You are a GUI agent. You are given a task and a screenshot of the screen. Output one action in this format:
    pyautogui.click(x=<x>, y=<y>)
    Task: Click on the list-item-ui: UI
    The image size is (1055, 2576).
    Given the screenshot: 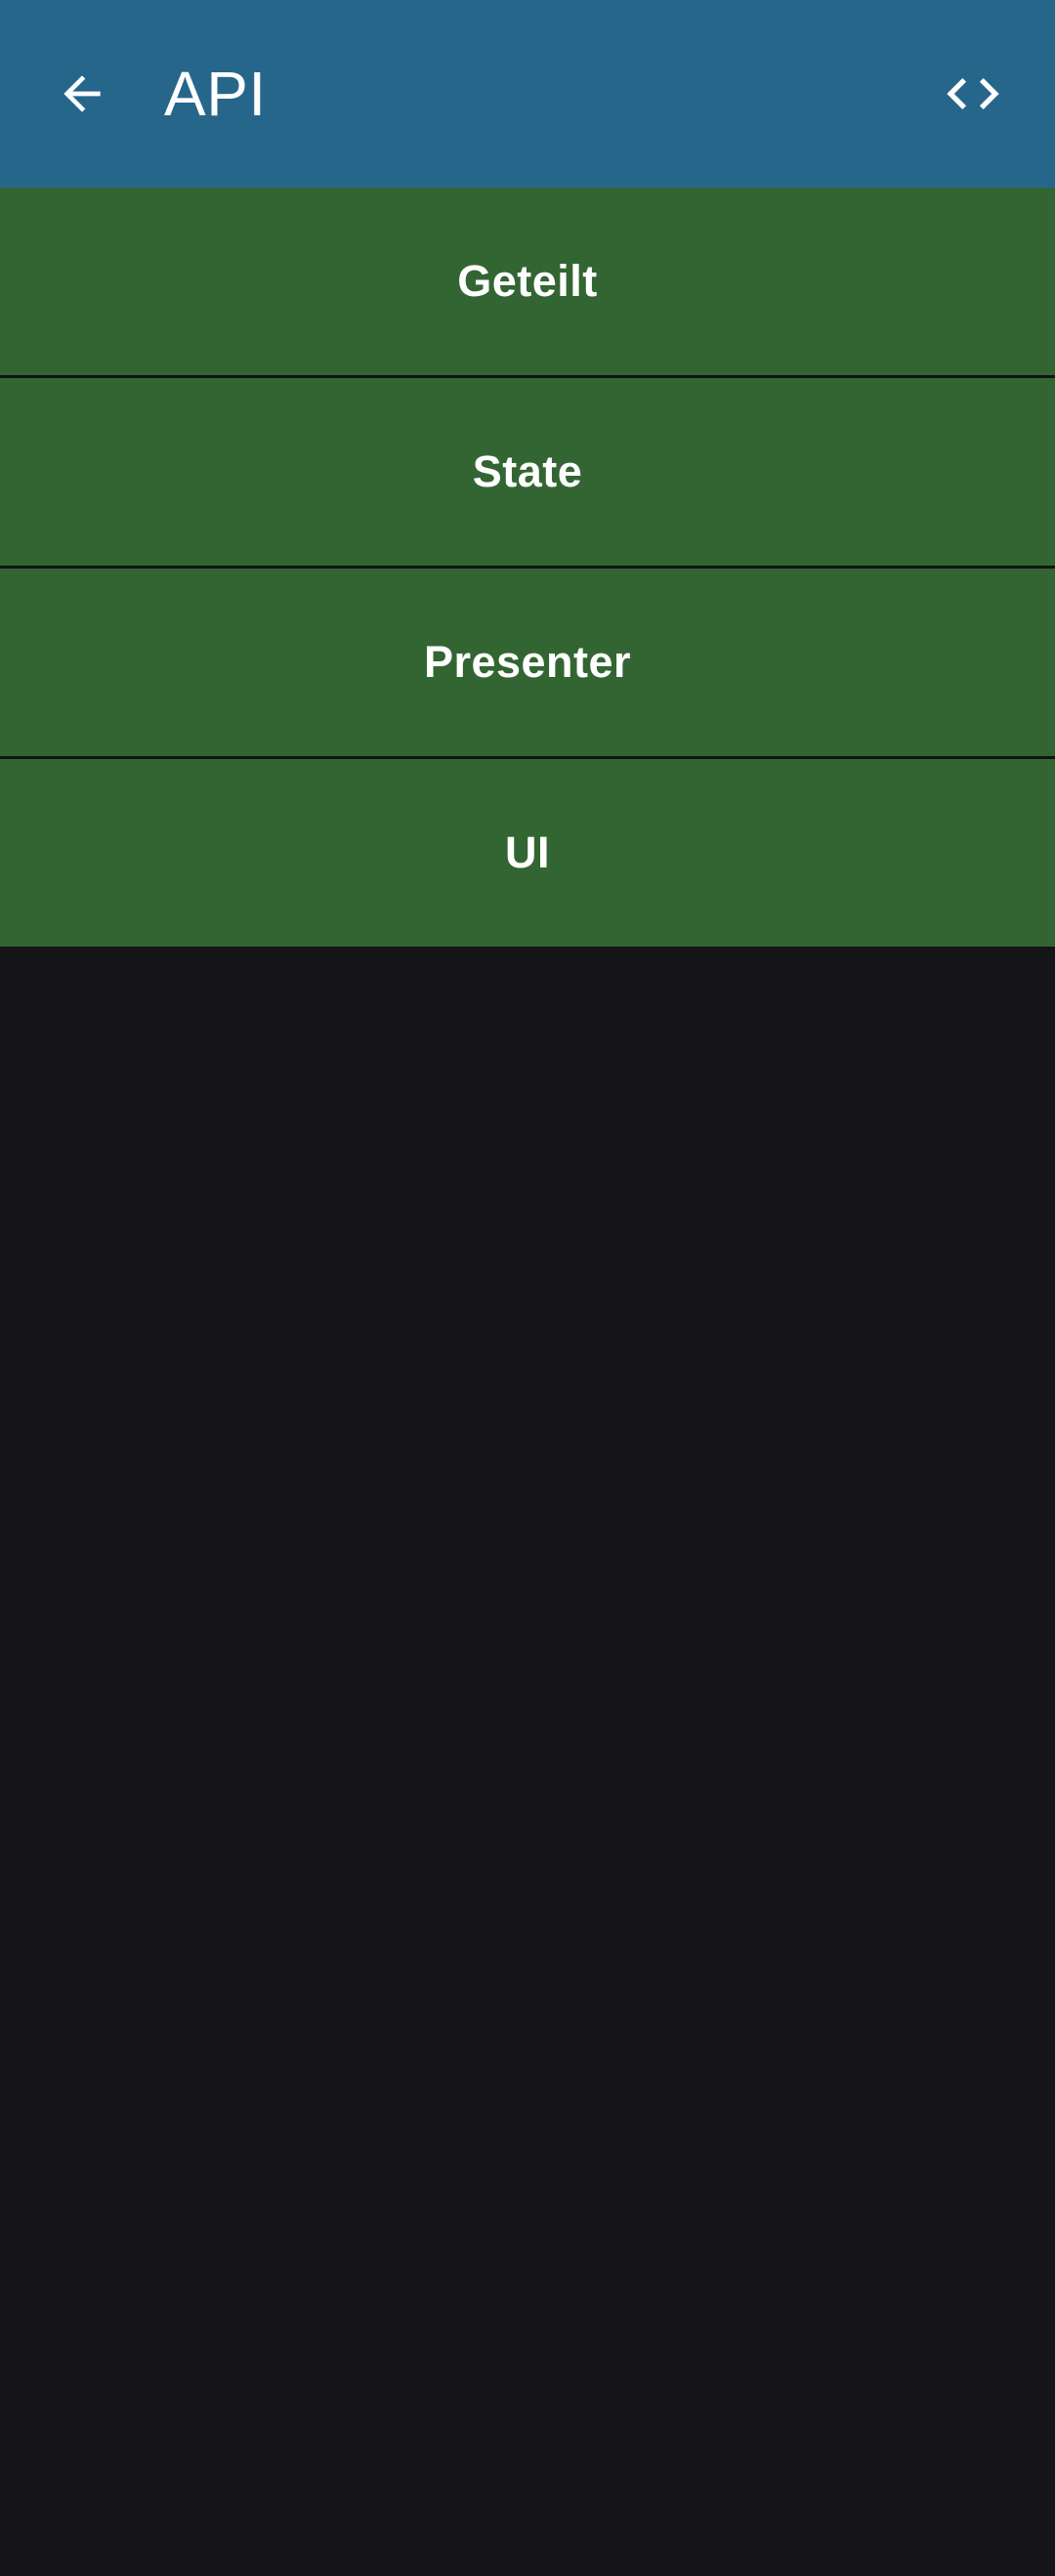 What is the action you would take?
    pyautogui.click(x=527, y=853)
    